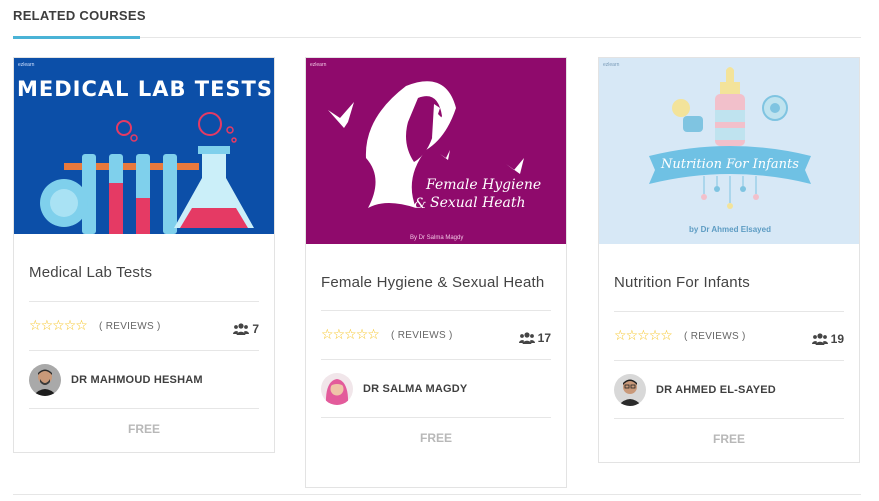  Describe the element at coordinates (255, 329) in the screenshot. I see `student-count-value: 7` at that location.